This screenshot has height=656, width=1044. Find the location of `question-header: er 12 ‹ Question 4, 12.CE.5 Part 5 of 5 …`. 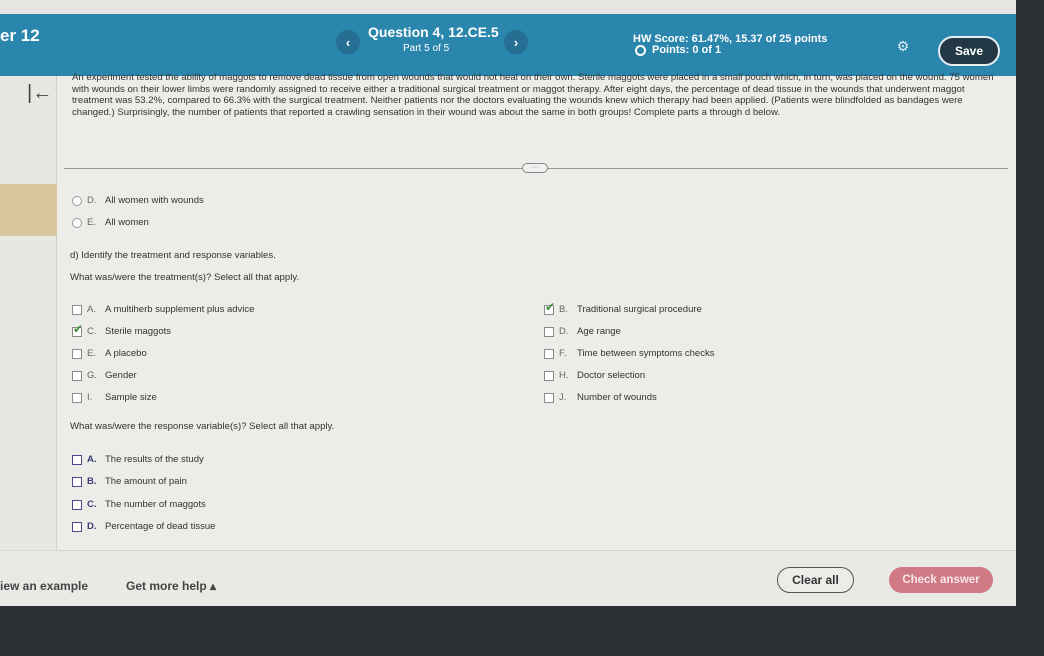

question-header: er 12 ‹ Question 4, 12.CE.5 Part 5 of 5 … is located at coordinates (508, 45).